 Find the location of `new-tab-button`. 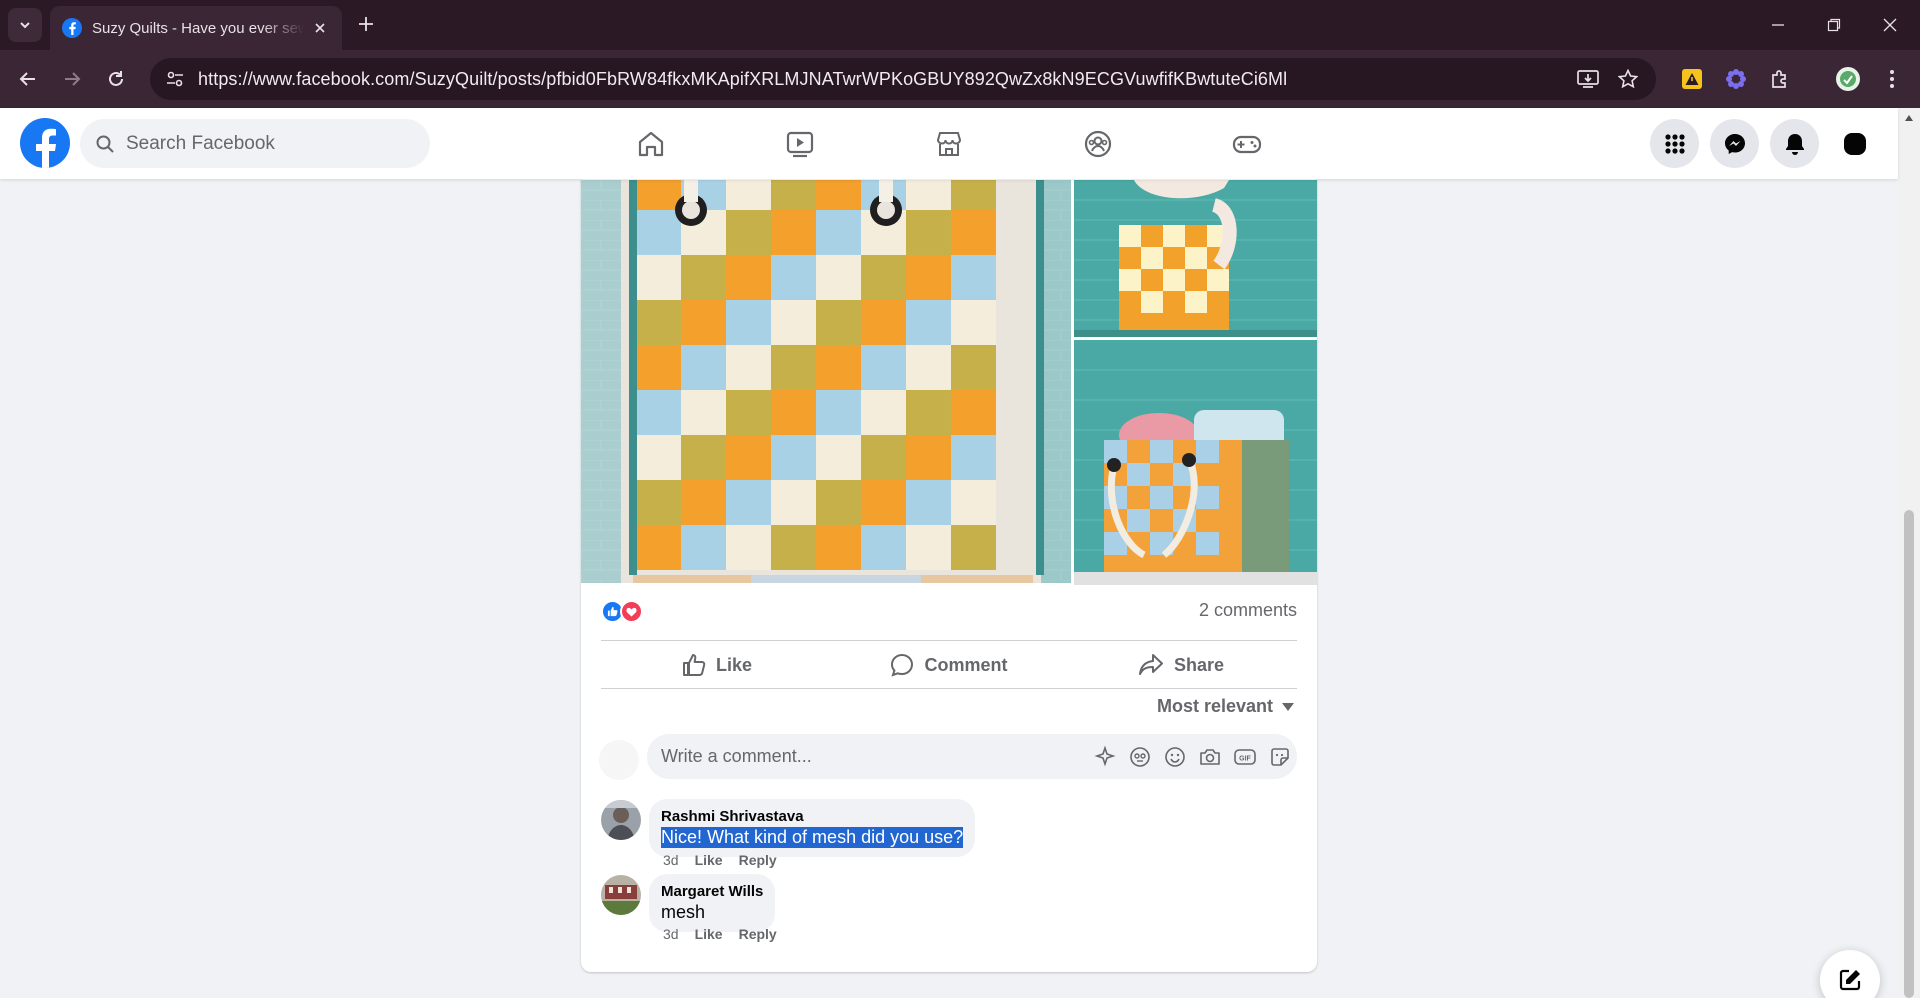

new-tab-button is located at coordinates (366, 24).